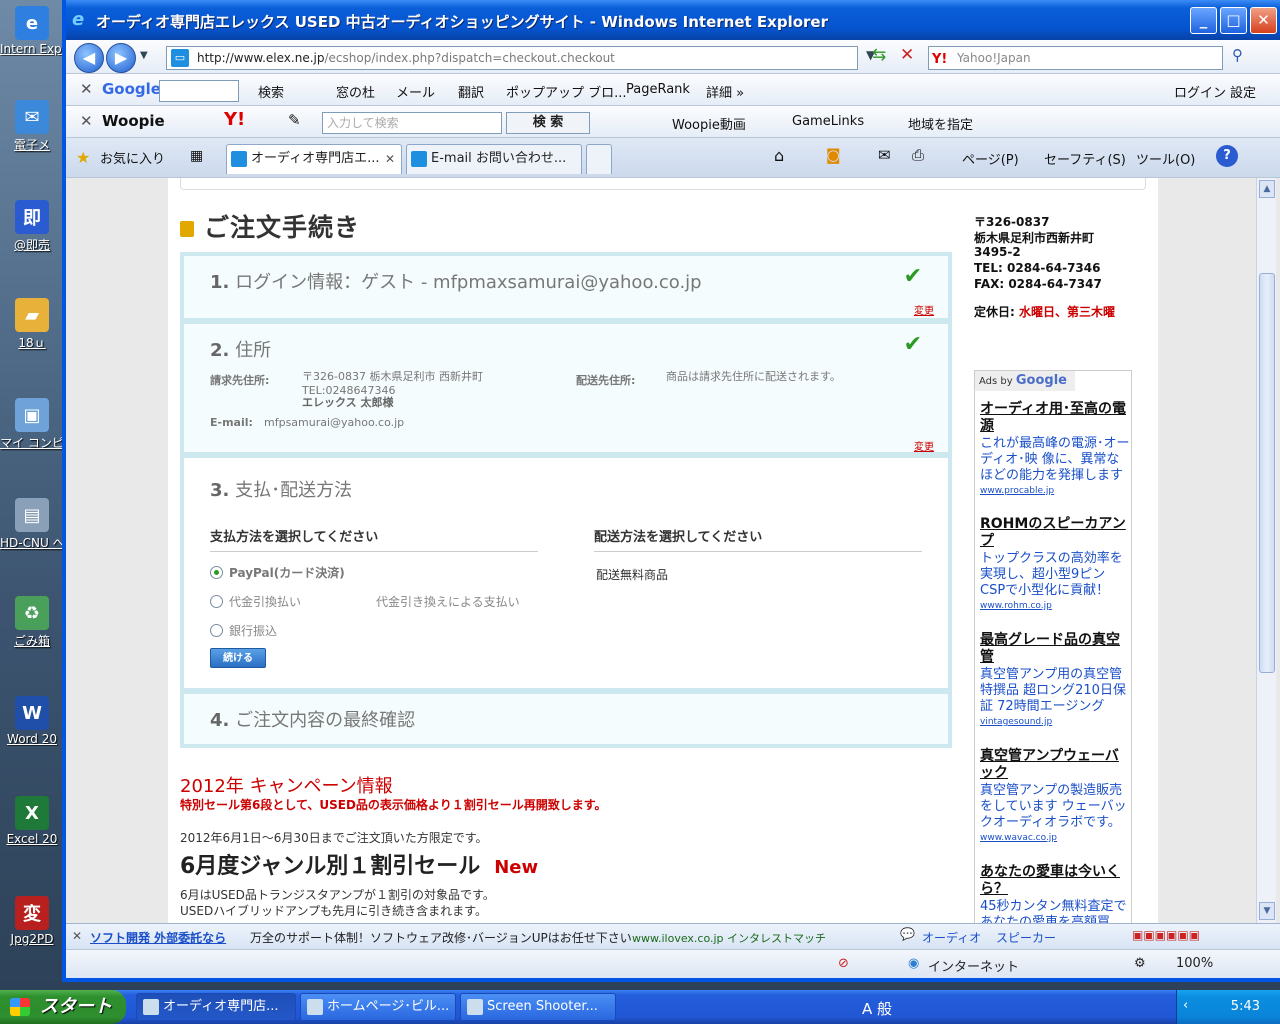  Describe the element at coordinates (32, 424) in the screenshot. I see `desktop-icon: ▣ マイ コンピ` at that location.